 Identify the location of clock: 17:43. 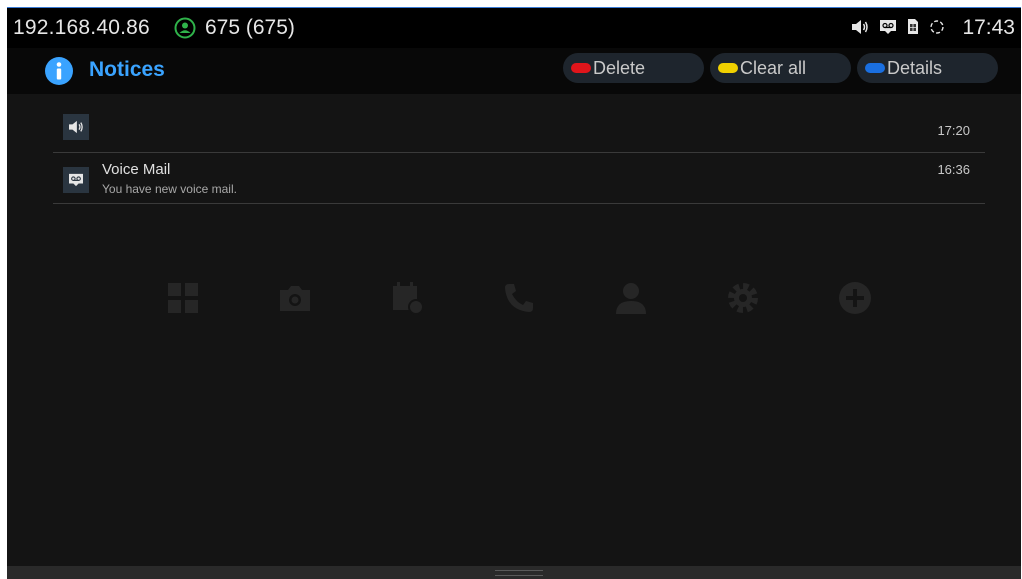
(988, 27).